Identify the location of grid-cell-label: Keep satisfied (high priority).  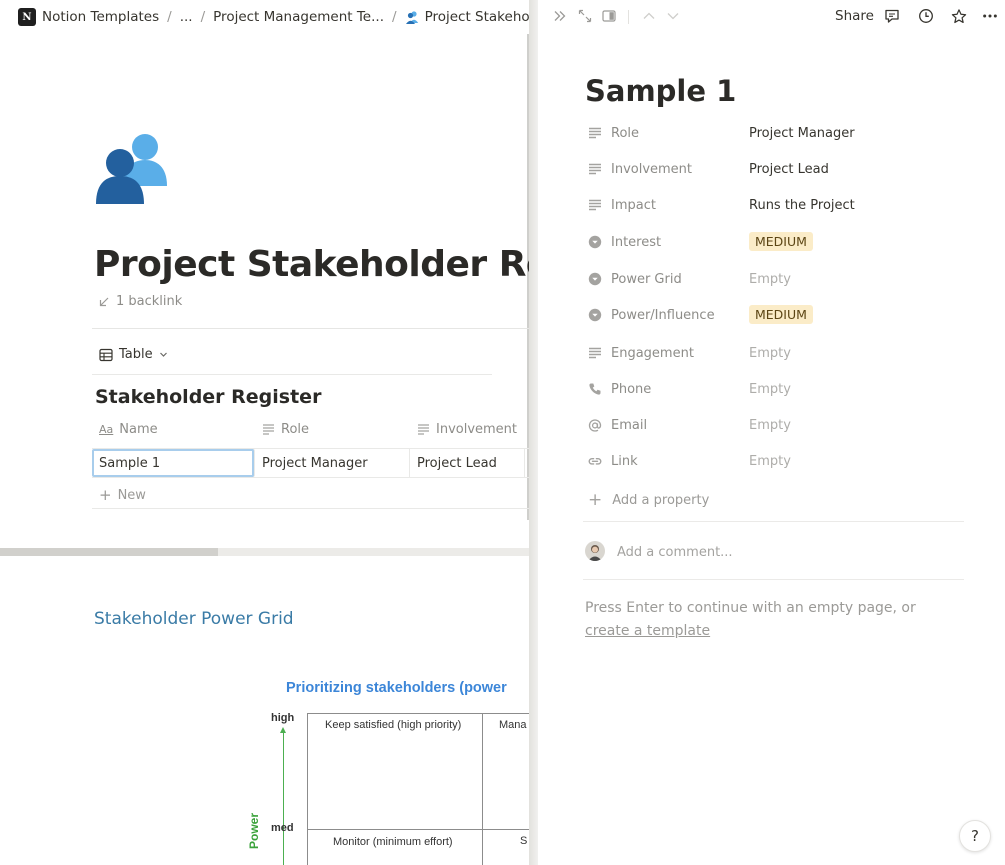
(393, 725).